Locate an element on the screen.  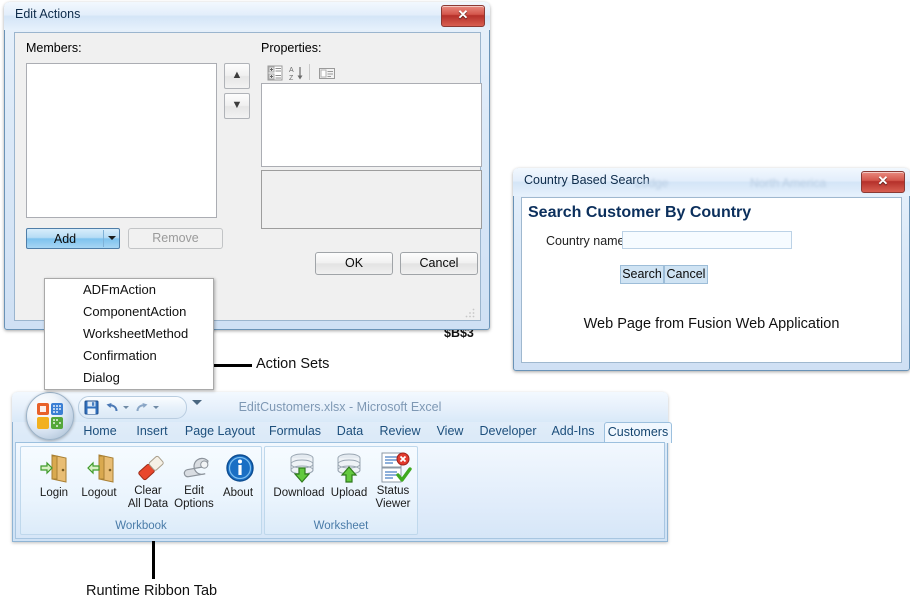
tab-developer: Developer is located at coordinates (508, 432).